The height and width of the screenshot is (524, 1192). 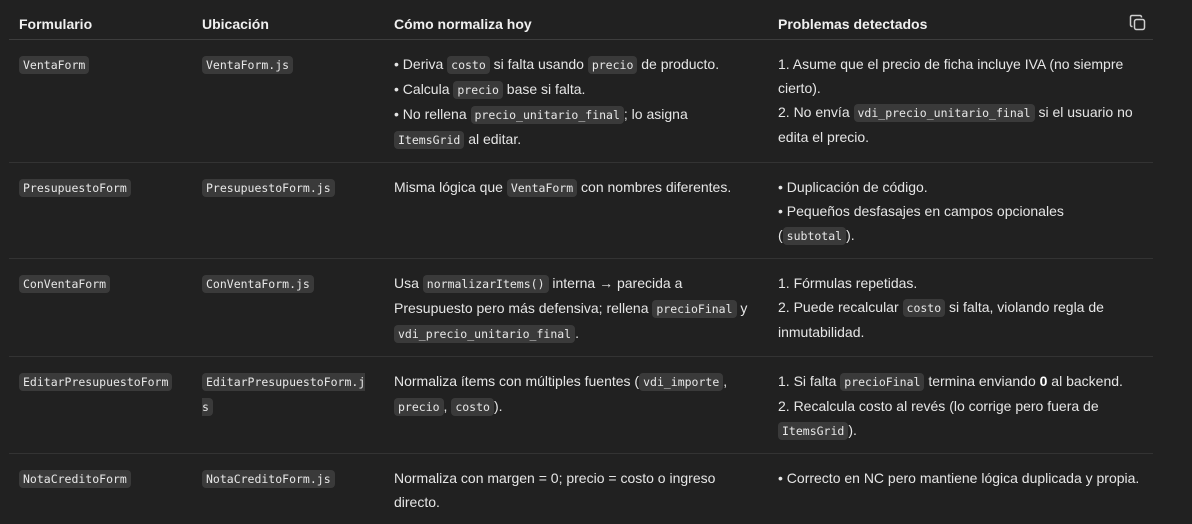 What do you see at coordinates (853, 187) in the screenshot?
I see `text-run: • Duplicación de código.` at bounding box center [853, 187].